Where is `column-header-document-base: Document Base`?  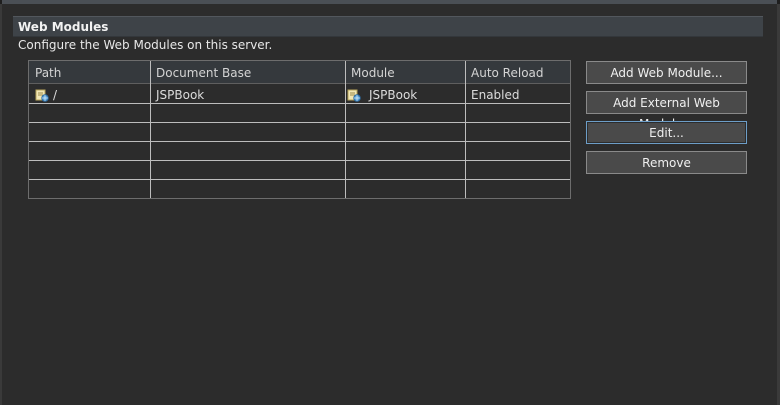 column-header-document-base: Document Base is located at coordinates (203, 73).